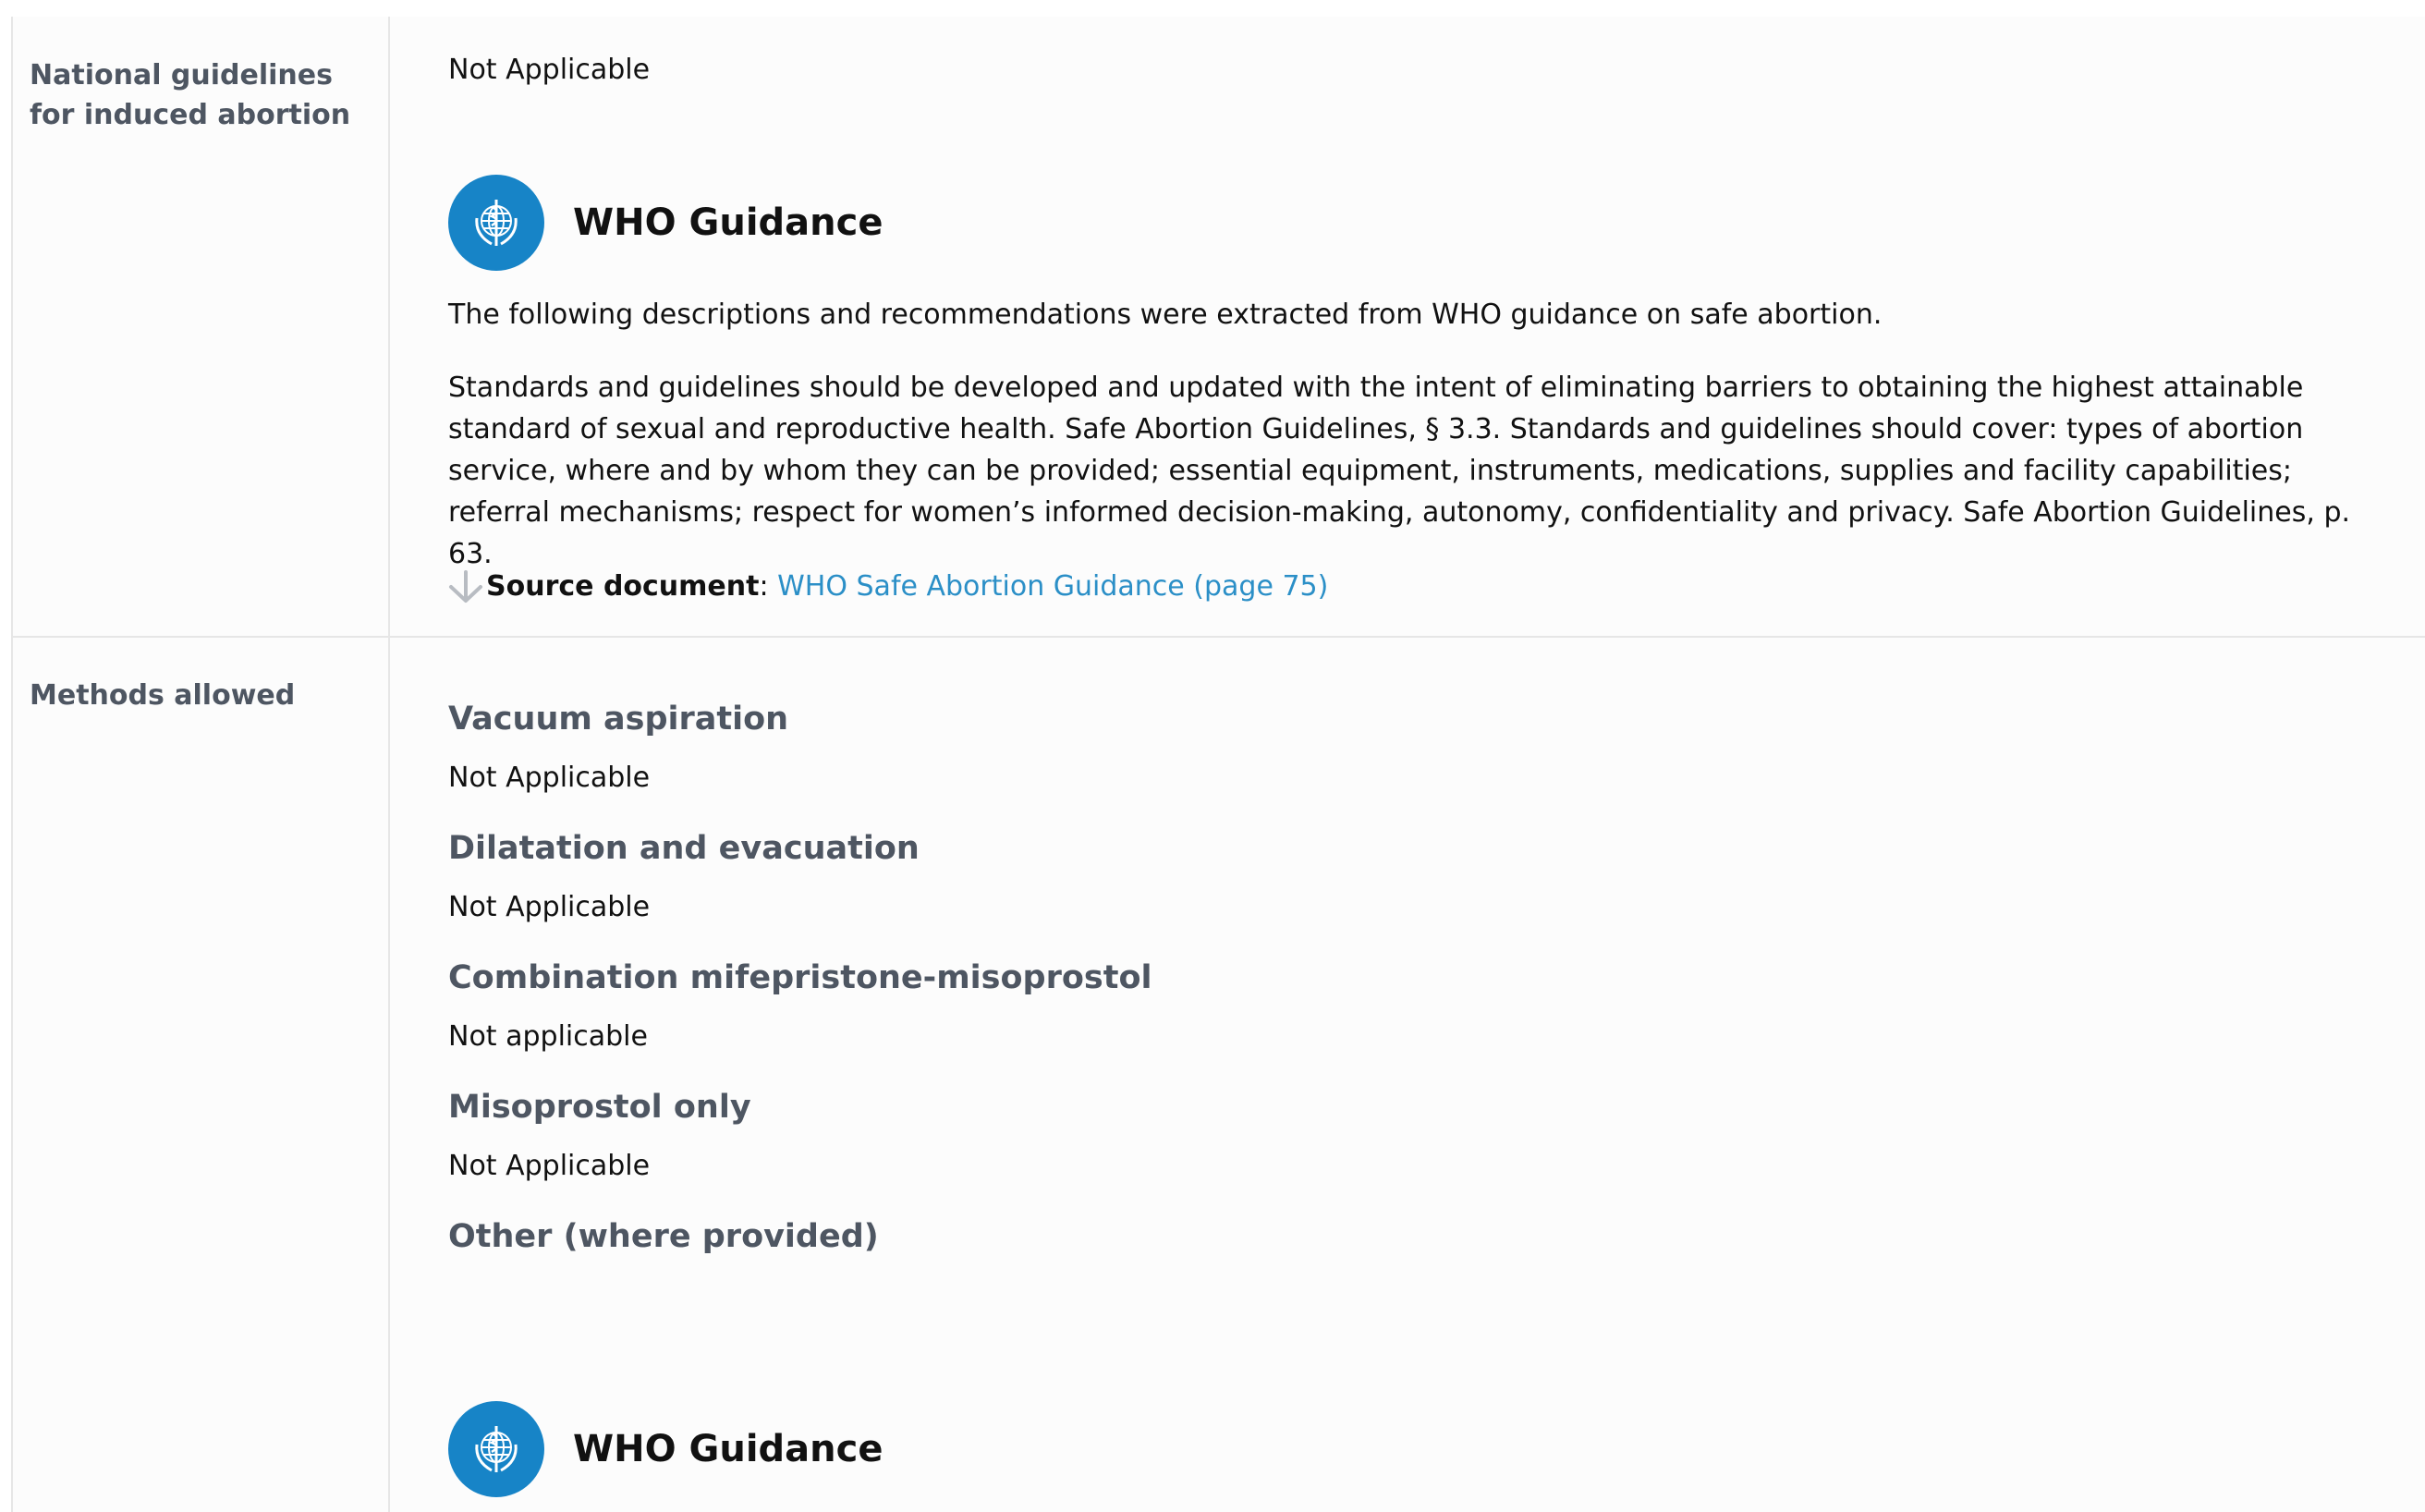 The width and height of the screenshot is (2425, 1512). What do you see at coordinates (728, 1449) in the screenshot?
I see `who-guidance-title-2: WHO Guidance` at bounding box center [728, 1449].